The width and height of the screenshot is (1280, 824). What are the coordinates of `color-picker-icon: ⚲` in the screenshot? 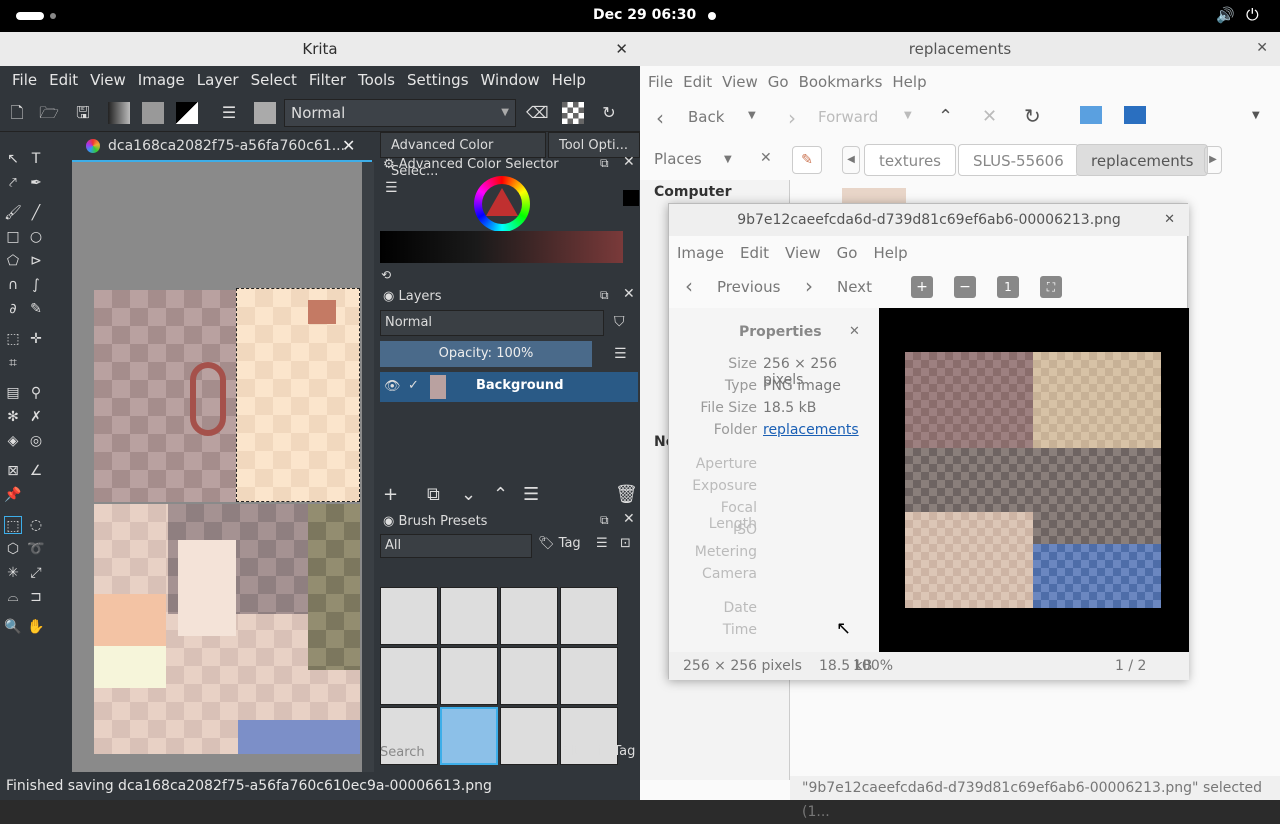 It's located at (36, 393).